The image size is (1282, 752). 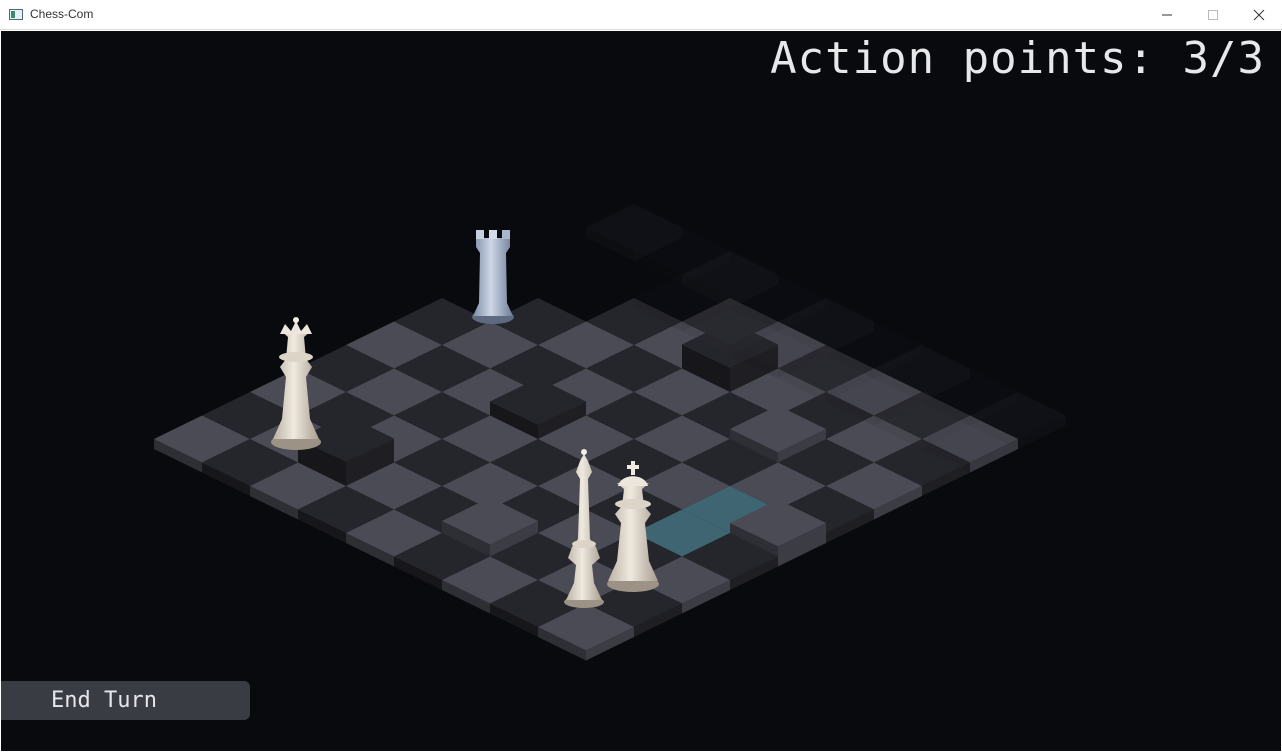 I want to click on maximize-icon, so click(x=1213, y=15).